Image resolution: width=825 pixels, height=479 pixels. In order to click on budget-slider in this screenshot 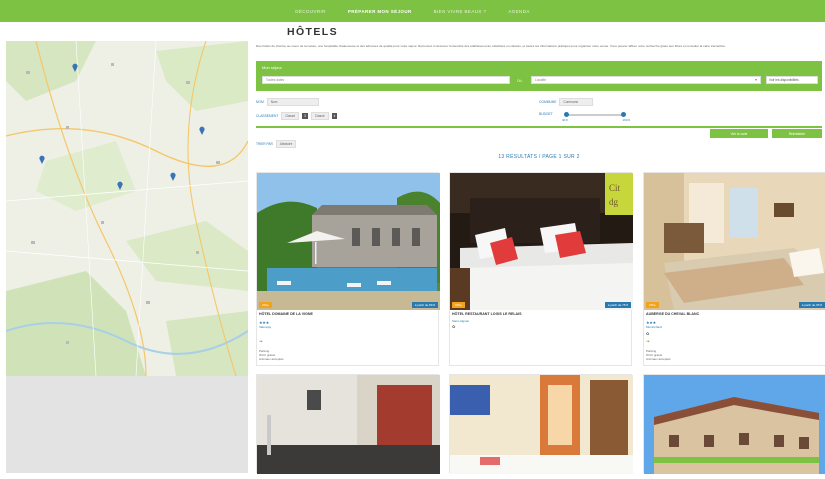, I will do `click(595, 114)`.